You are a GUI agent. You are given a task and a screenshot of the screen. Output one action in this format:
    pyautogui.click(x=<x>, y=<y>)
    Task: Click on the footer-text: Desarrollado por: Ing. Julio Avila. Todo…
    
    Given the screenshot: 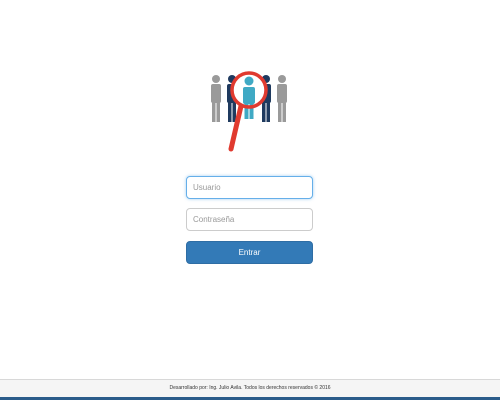 What is the action you would take?
    pyautogui.click(x=250, y=388)
    